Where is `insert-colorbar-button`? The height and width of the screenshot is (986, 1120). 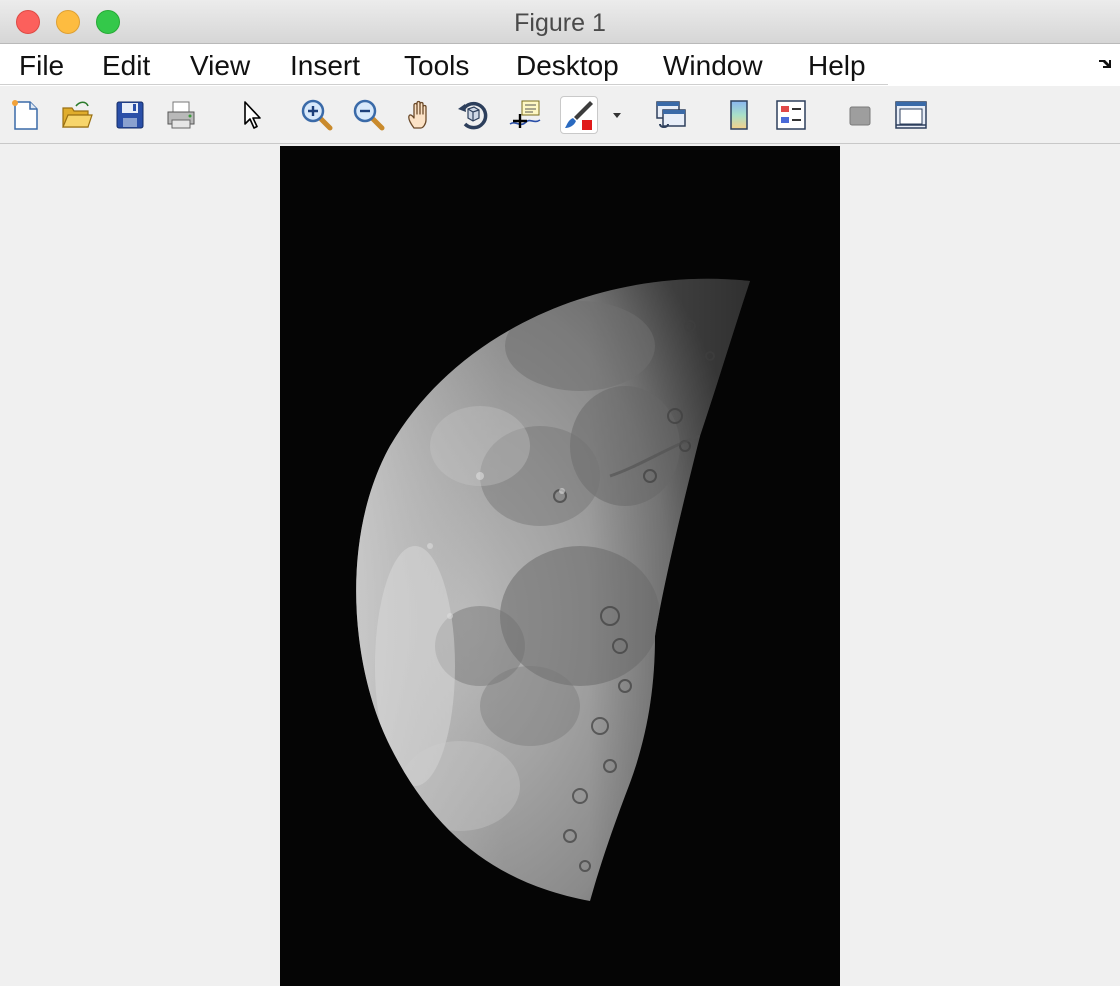
insert-colorbar-button is located at coordinates (739, 115).